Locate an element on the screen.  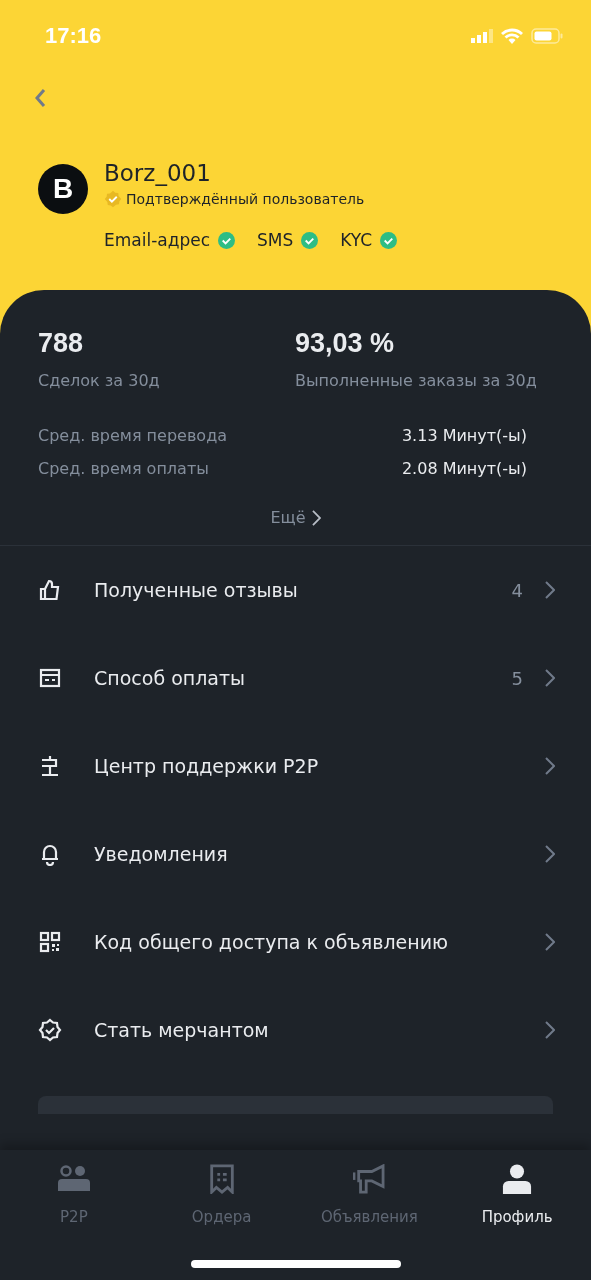
detail-value: 3.13 Минут(-ы) is located at coordinates (464, 435).